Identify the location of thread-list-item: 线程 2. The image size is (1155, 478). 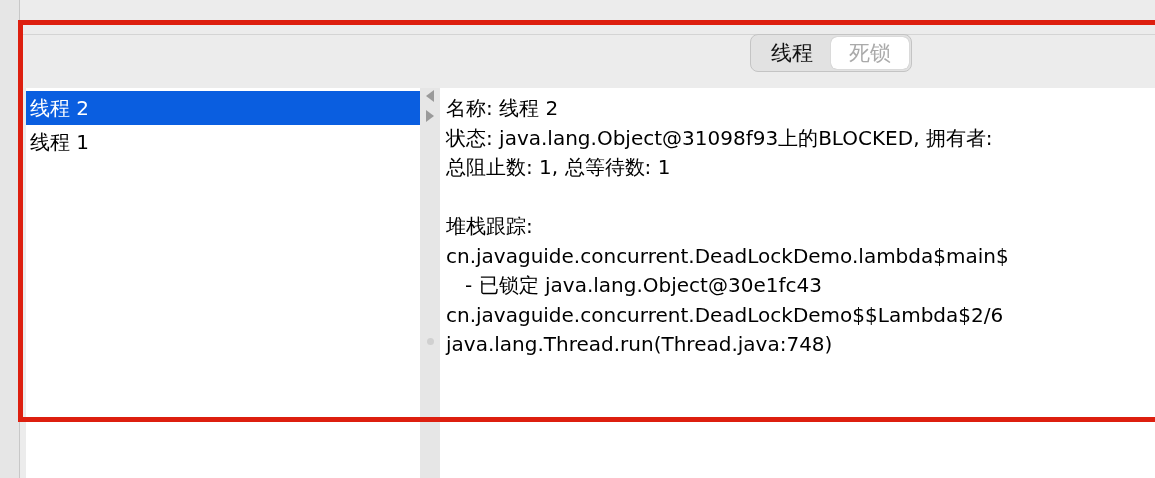
(223, 108).